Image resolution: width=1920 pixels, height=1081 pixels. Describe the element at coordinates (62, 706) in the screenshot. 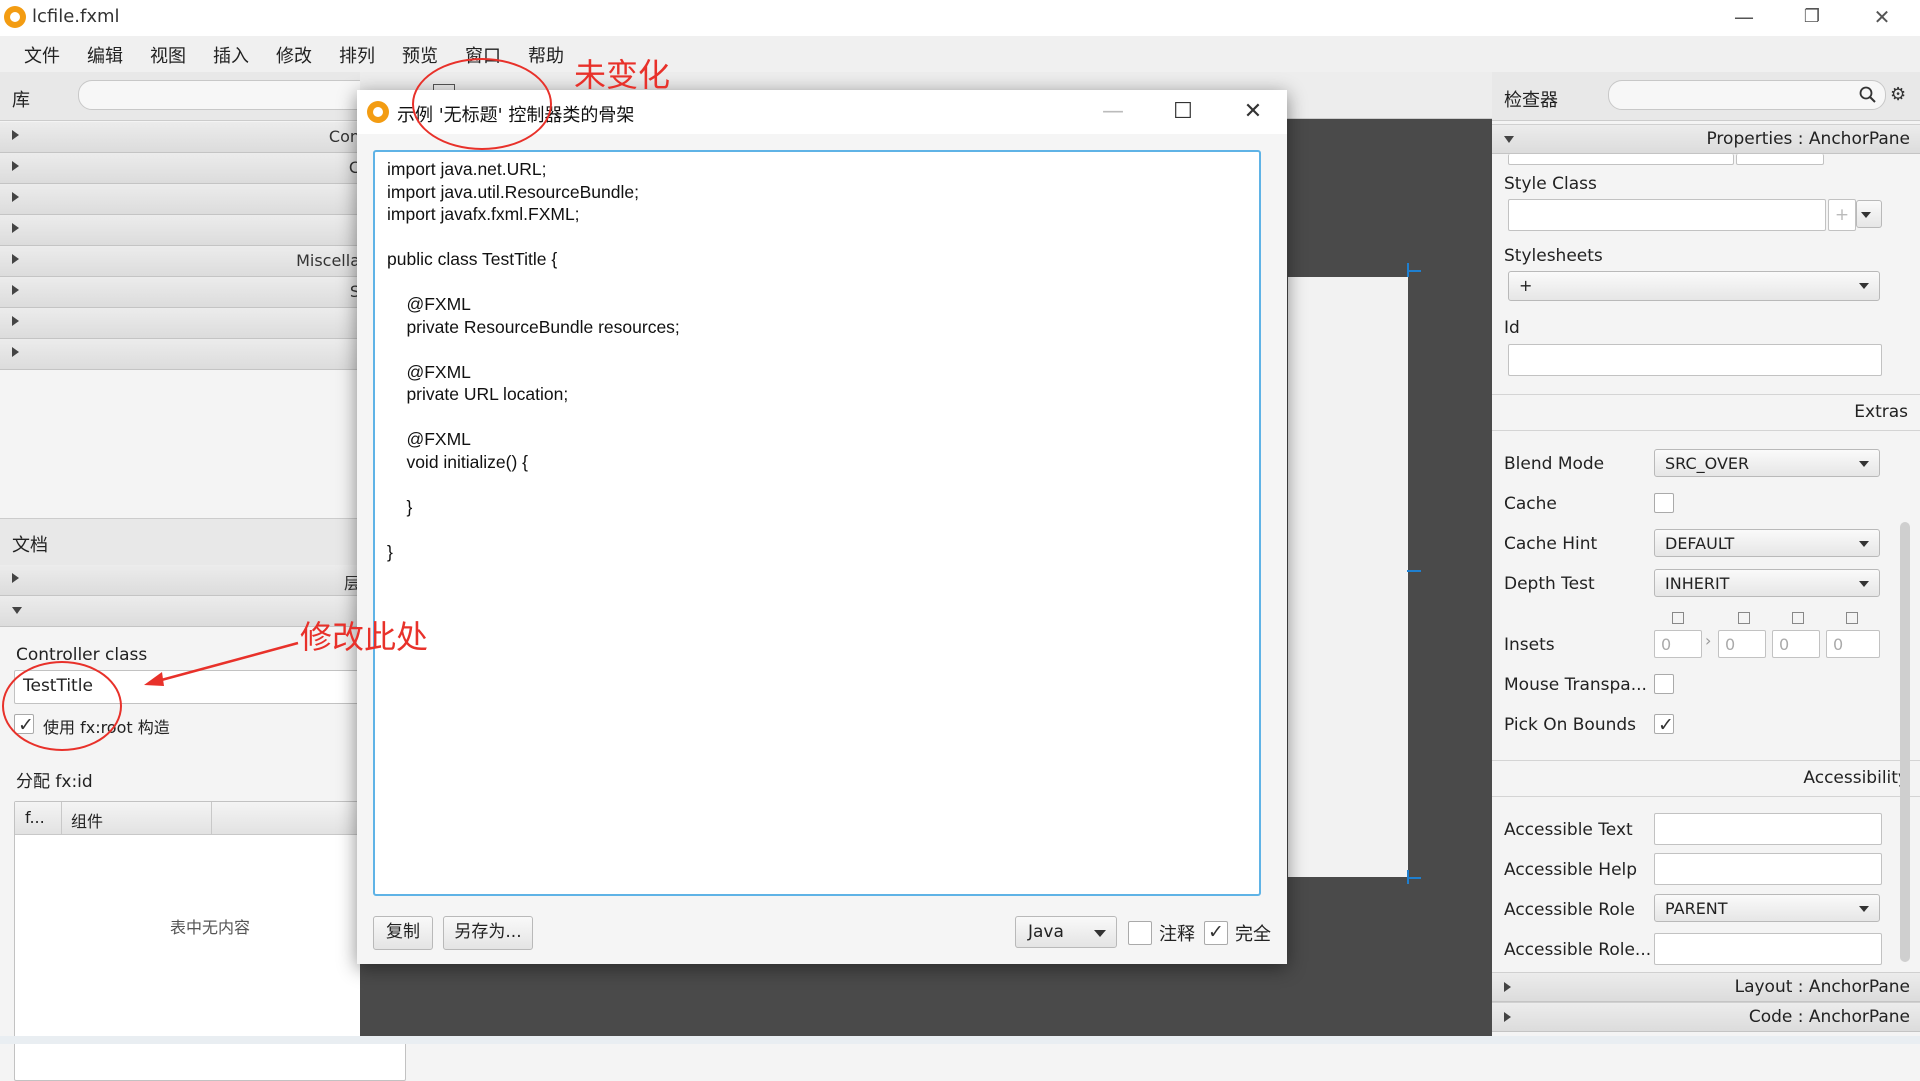

I see `annotation-circle-controller` at that location.